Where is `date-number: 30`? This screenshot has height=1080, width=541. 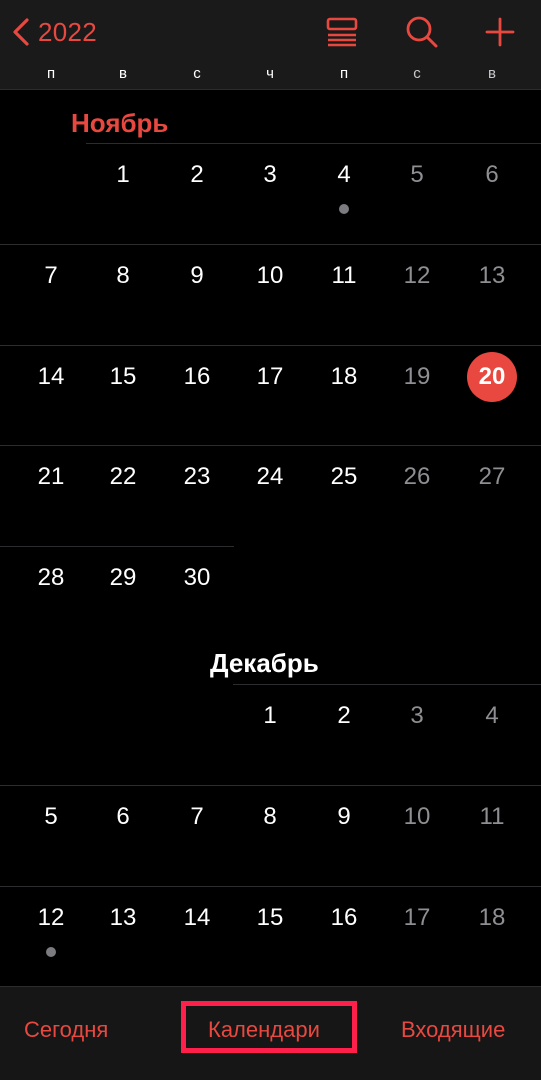
date-number: 30 is located at coordinates (197, 578).